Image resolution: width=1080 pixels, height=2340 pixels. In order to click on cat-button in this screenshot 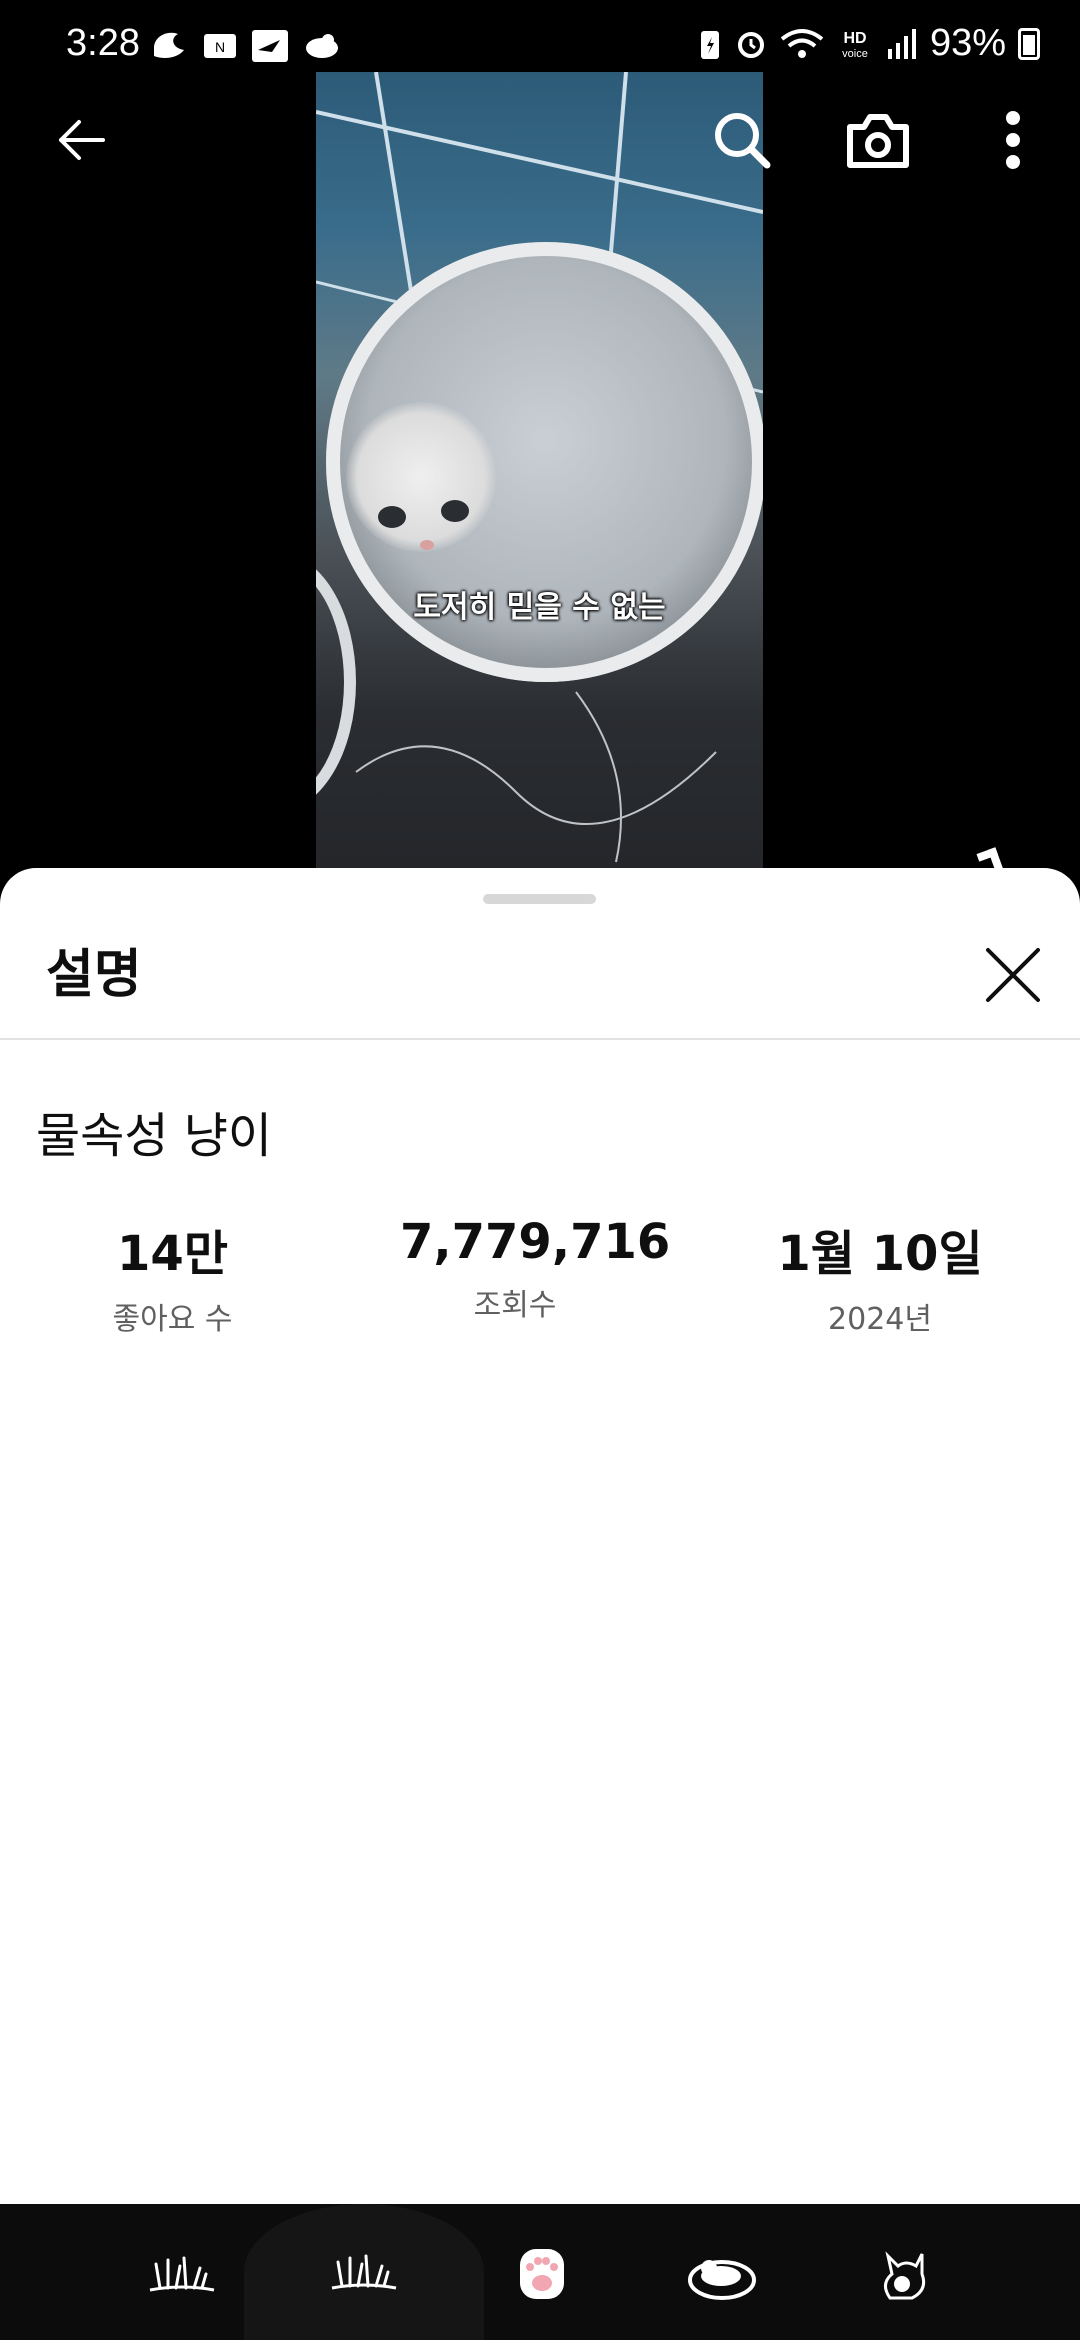, I will do `click(902, 2274)`.